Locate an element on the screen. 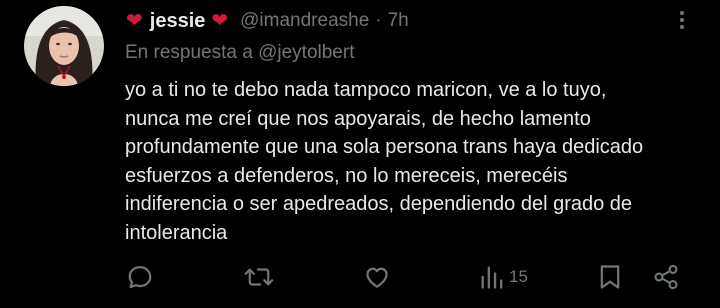 The image size is (720, 308). reply-context: En respuesta a @jeytolbert is located at coordinates (239, 53).